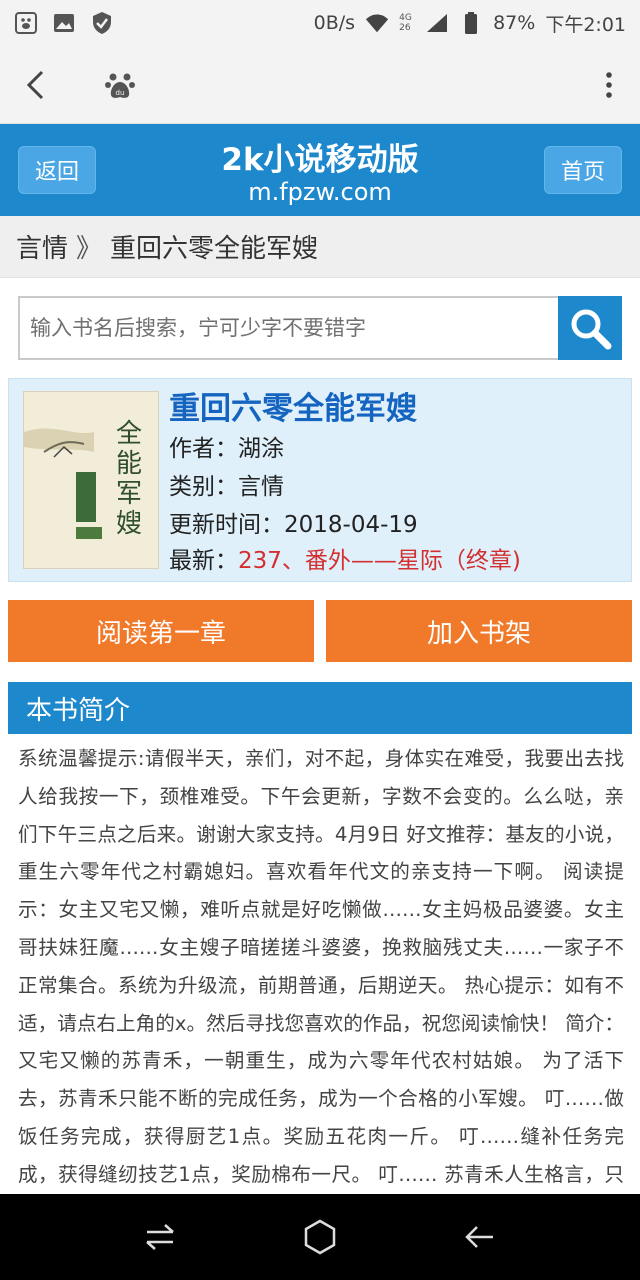 The image size is (640, 1280). Describe the element at coordinates (129, 434) in the screenshot. I see `svg-text: 全` at that location.